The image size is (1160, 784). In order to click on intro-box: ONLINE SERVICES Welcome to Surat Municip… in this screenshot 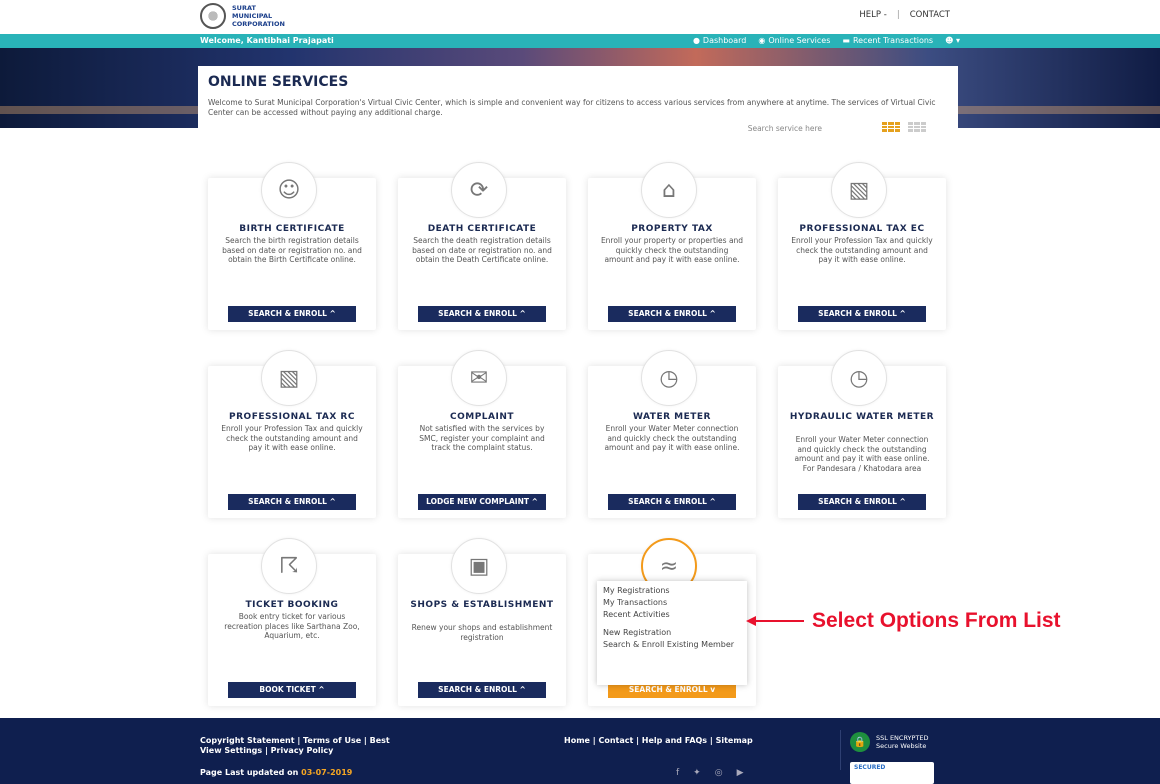, I will do `click(578, 105)`.